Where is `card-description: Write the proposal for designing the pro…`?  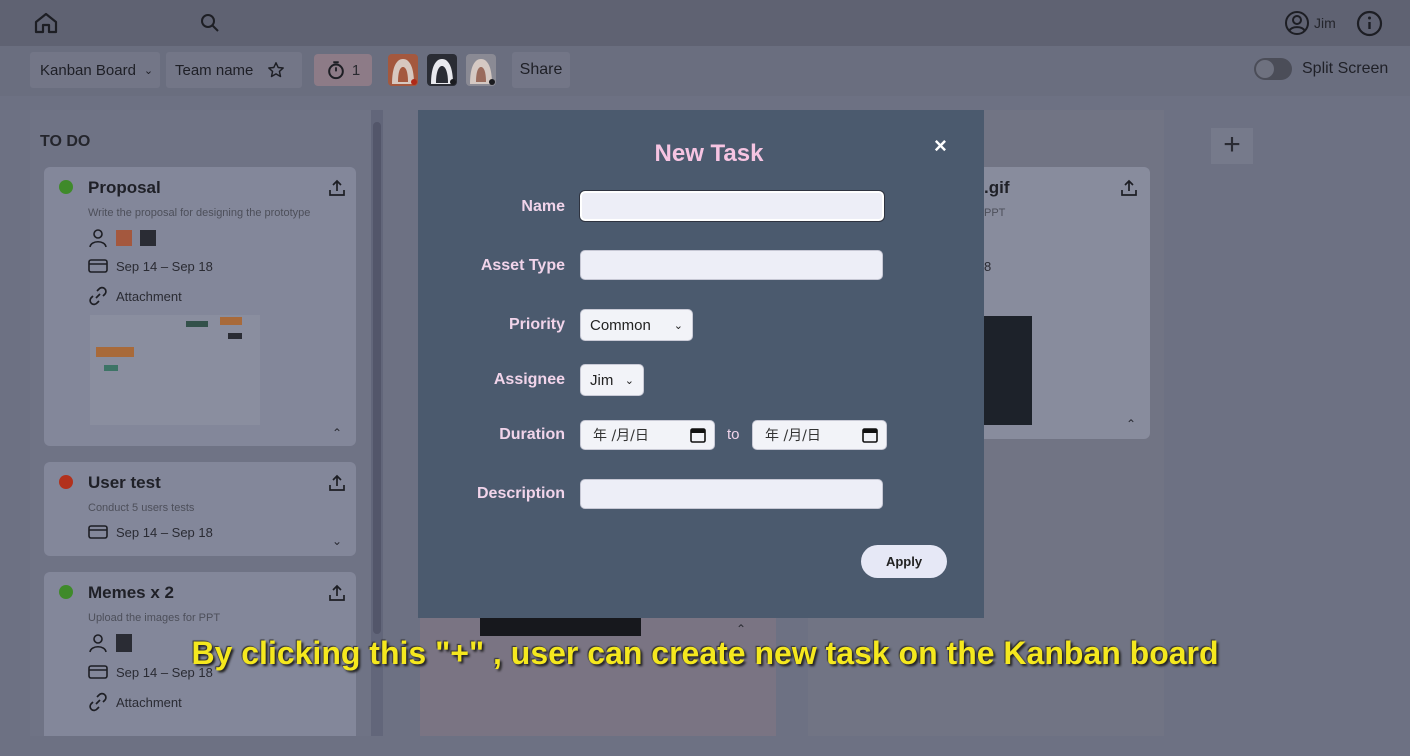
card-description: Write the proposal for designing the pro… is located at coordinates (199, 213).